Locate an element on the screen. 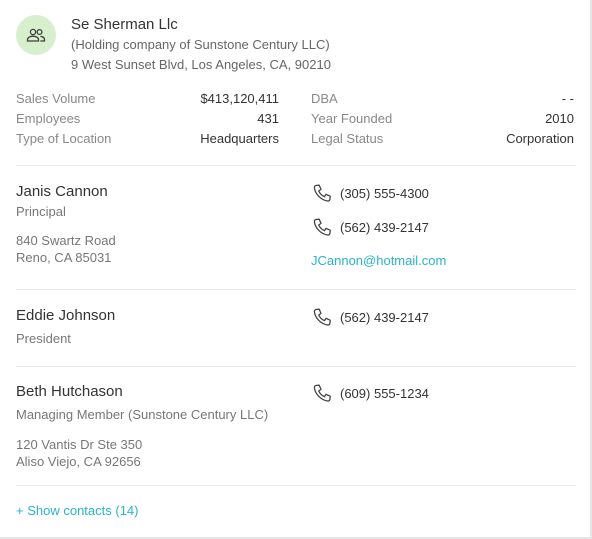 The width and height of the screenshot is (592, 539). year-founded-label: Year Founded is located at coordinates (352, 118).